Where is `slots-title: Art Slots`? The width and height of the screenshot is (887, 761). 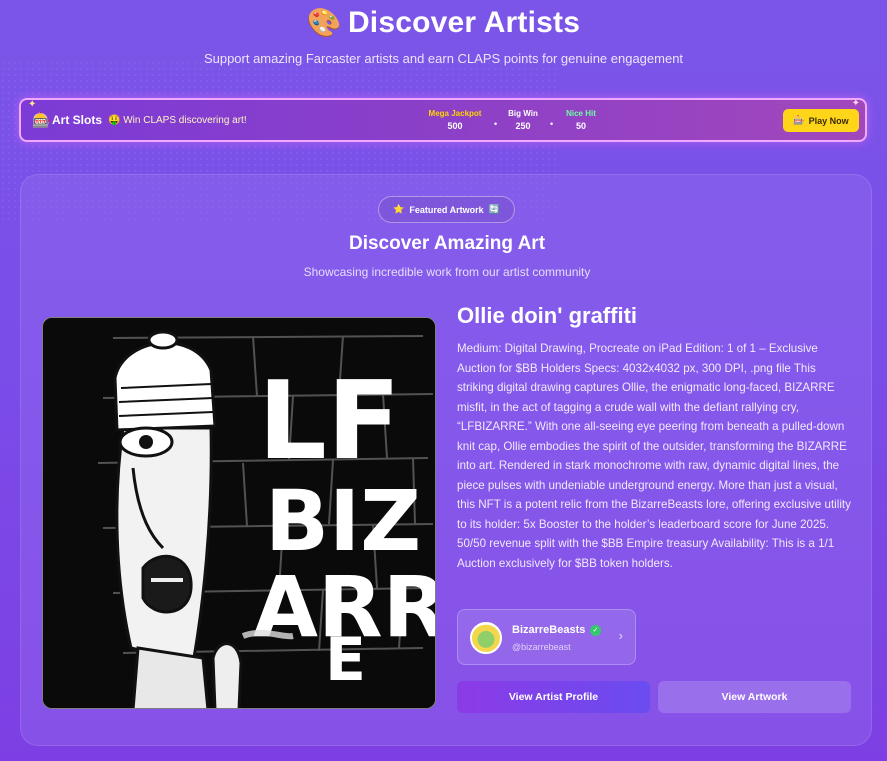 slots-title: Art Slots is located at coordinates (77, 120).